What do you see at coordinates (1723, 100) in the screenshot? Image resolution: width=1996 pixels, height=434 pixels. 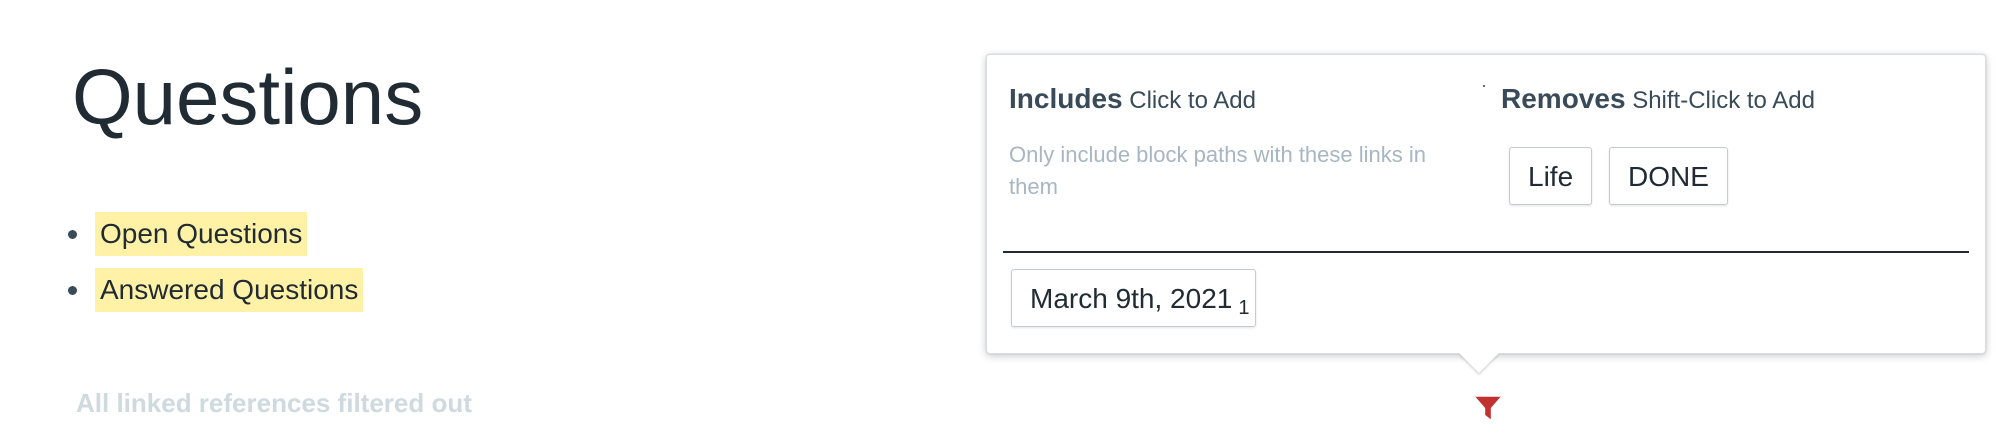 I see `removes-hint: Shift-Click to Add` at bounding box center [1723, 100].